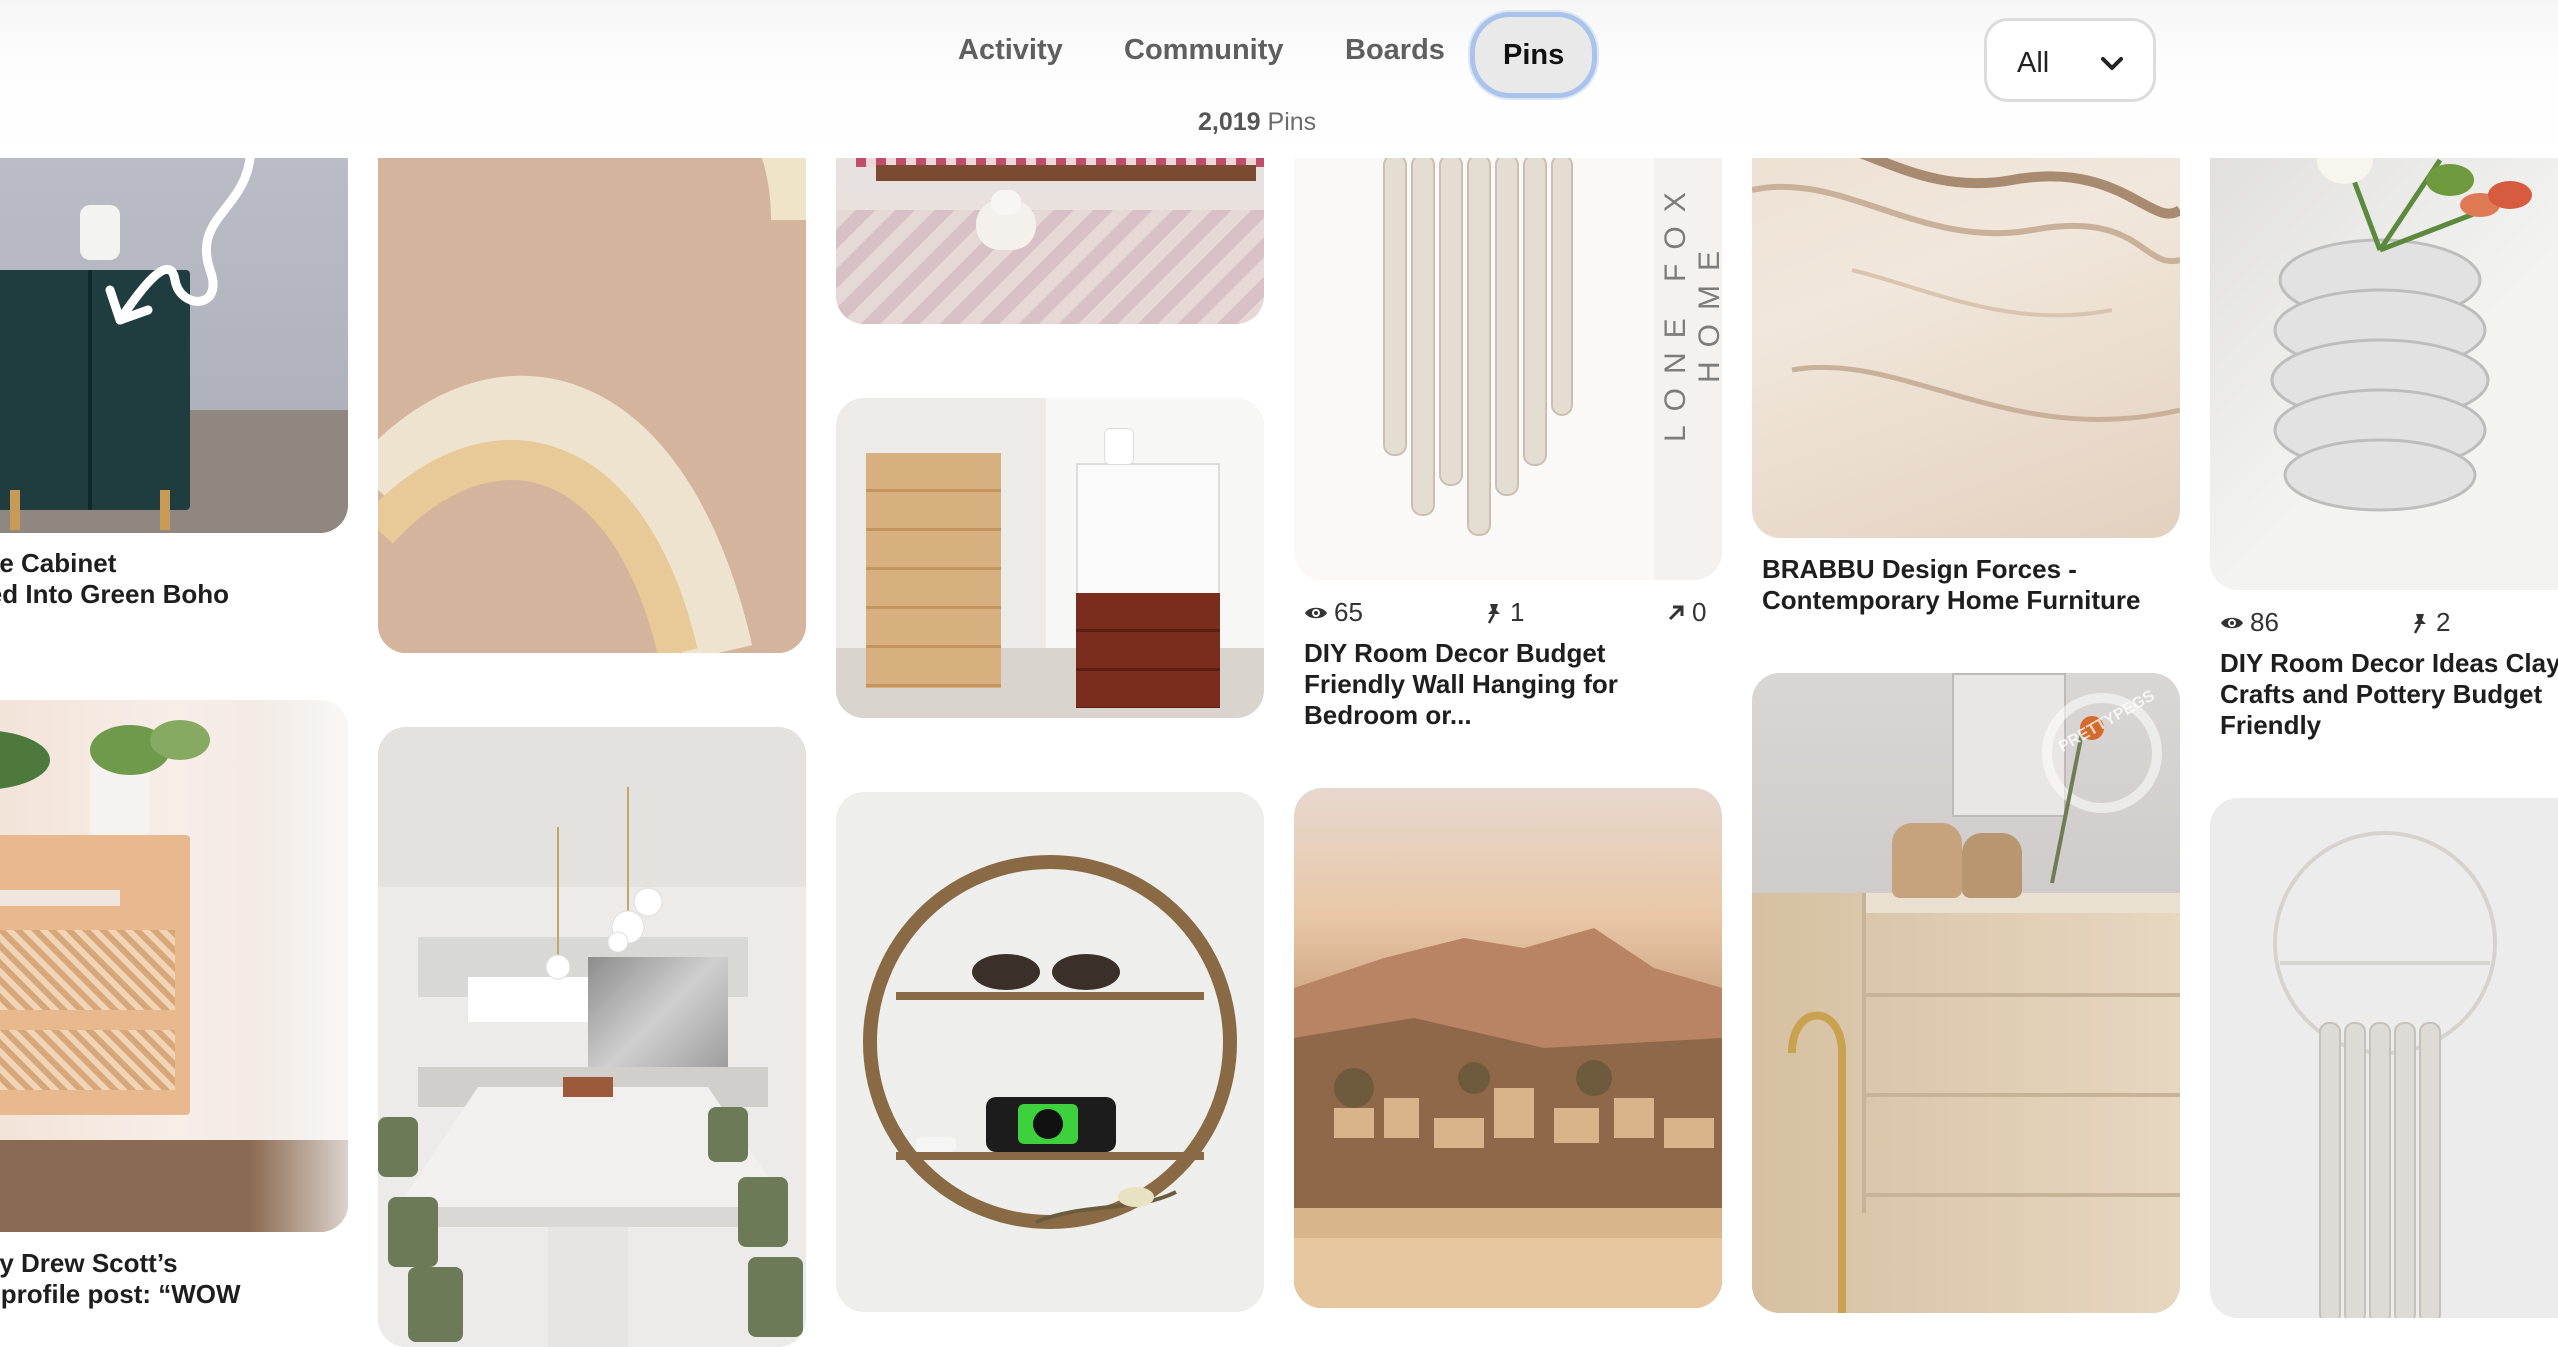 The height and width of the screenshot is (1347, 2558). I want to click on tab-pins: Pins, so click(1534, 55).